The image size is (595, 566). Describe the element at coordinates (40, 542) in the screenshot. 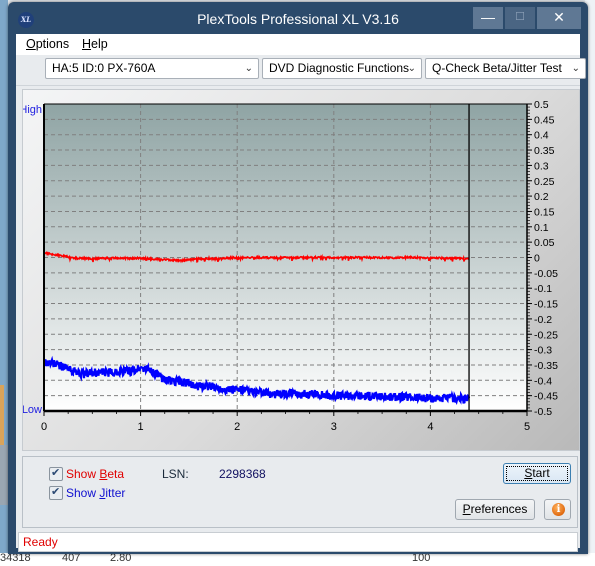

I see `status-text: Ready` at that location.